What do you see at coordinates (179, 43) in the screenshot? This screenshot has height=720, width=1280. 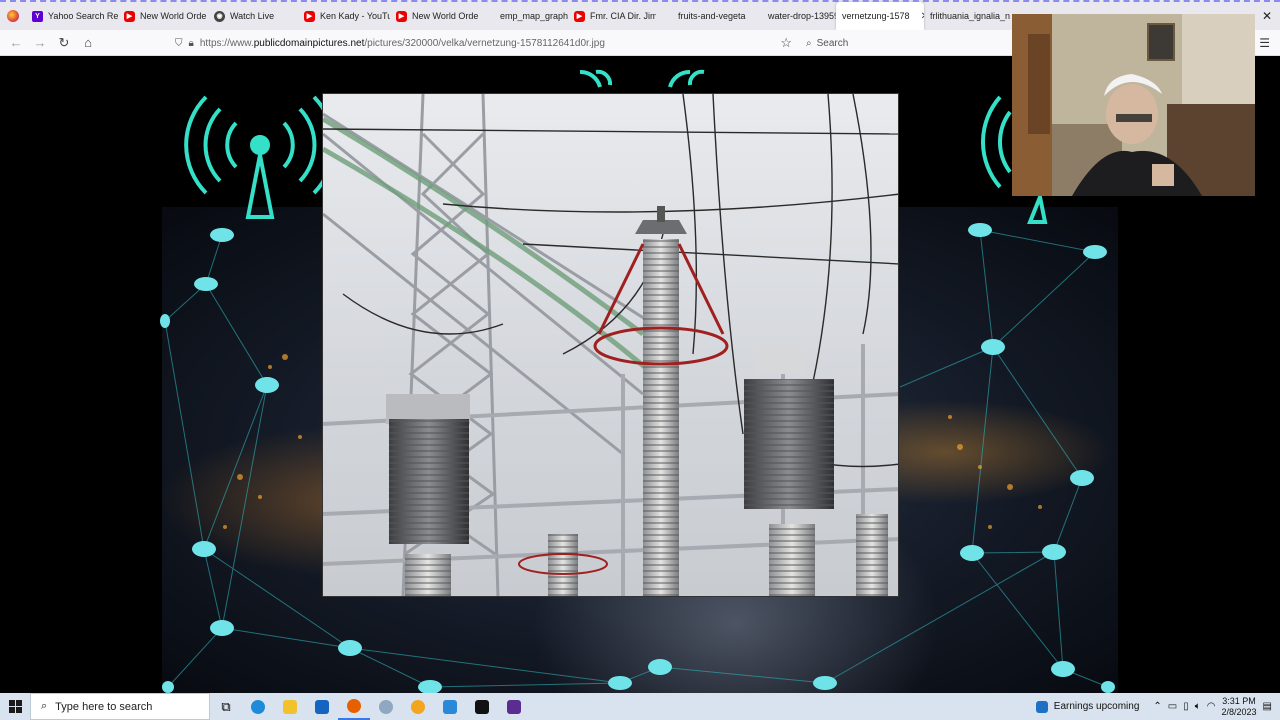 I see `shield-icon: ⛉` at bounding box center [179, 43].